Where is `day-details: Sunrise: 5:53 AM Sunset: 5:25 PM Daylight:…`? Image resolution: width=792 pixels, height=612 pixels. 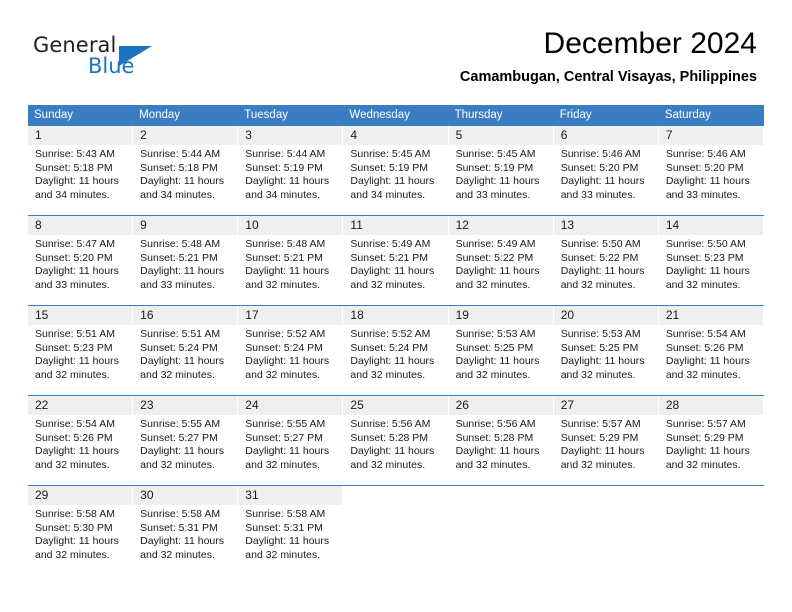 day-details: Sunrise: 5:53 AM Sunset: 5:25 PM Daylight:… is located at coordinates (501, 353).